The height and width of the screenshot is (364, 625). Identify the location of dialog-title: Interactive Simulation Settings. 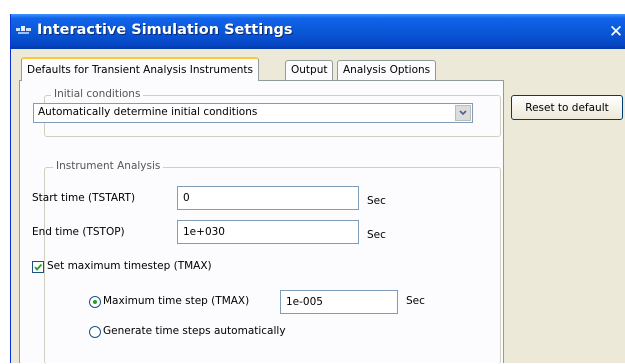
(165, 30).